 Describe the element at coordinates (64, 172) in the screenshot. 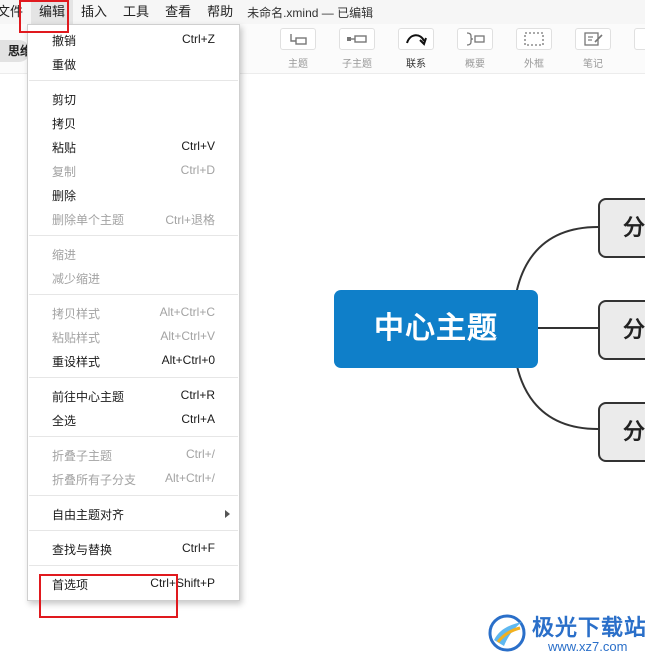

I see `menu-item-label: 复制` at that location.